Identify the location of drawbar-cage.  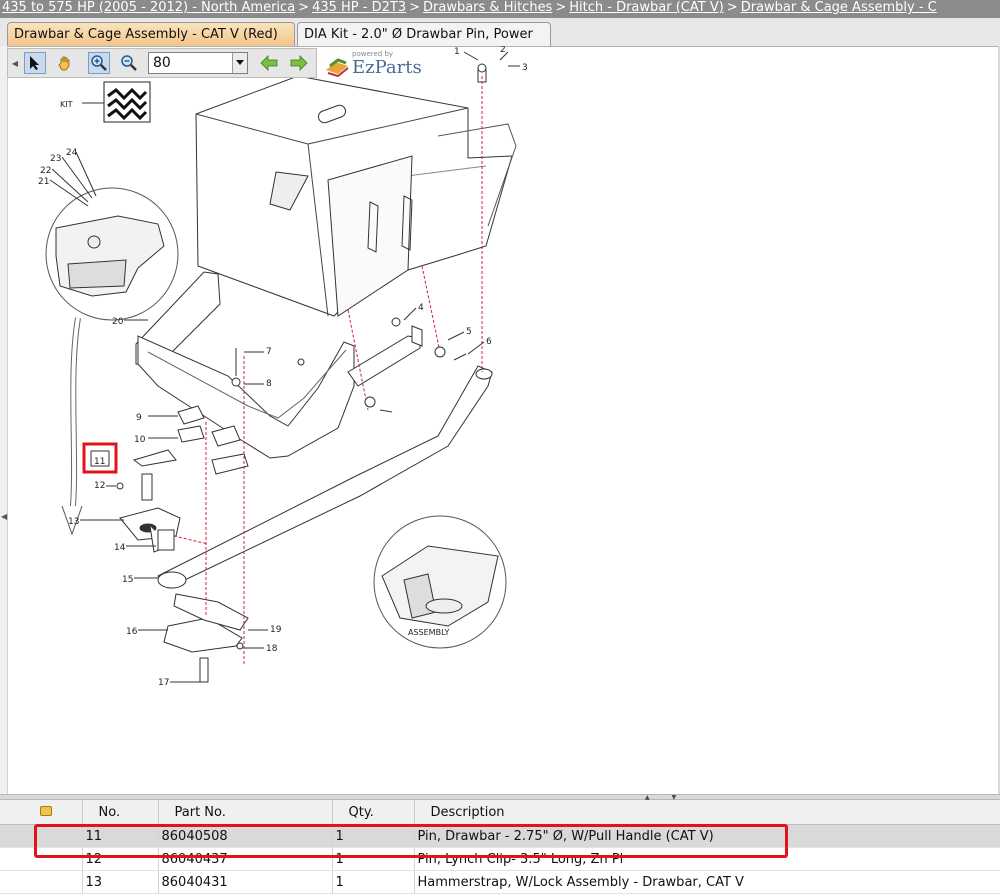
(356, 190).